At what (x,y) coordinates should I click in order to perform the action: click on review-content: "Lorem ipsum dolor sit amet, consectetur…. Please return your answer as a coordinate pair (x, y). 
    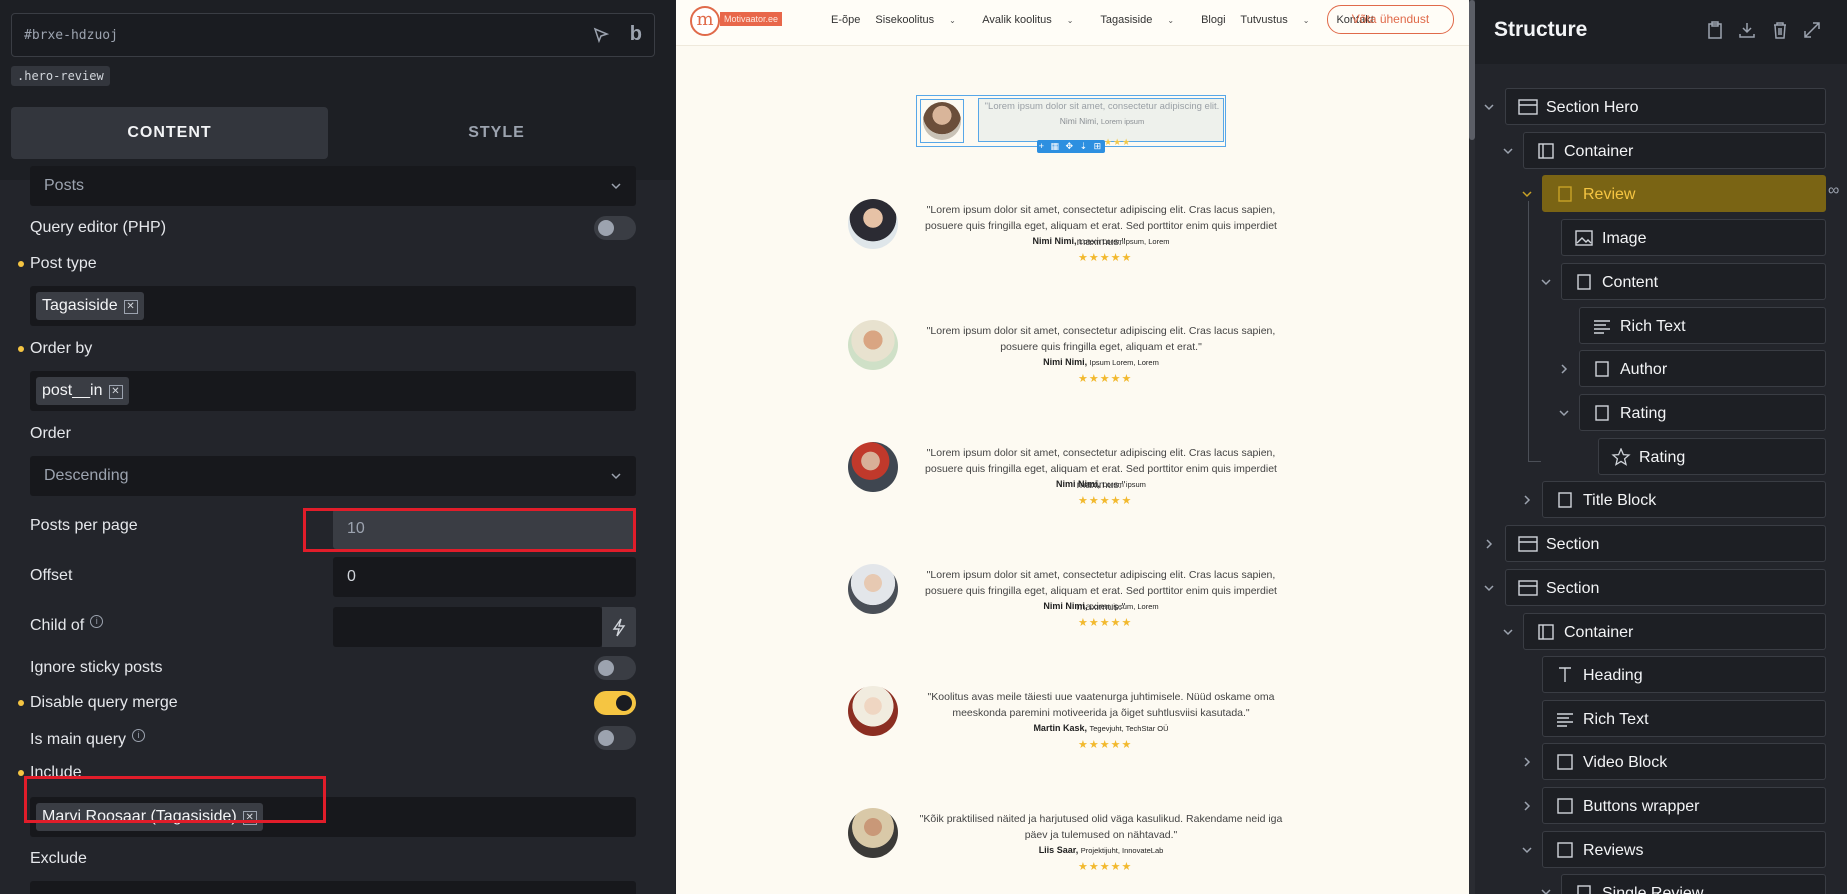
    Looking at the image, I should click on (1101, 122).